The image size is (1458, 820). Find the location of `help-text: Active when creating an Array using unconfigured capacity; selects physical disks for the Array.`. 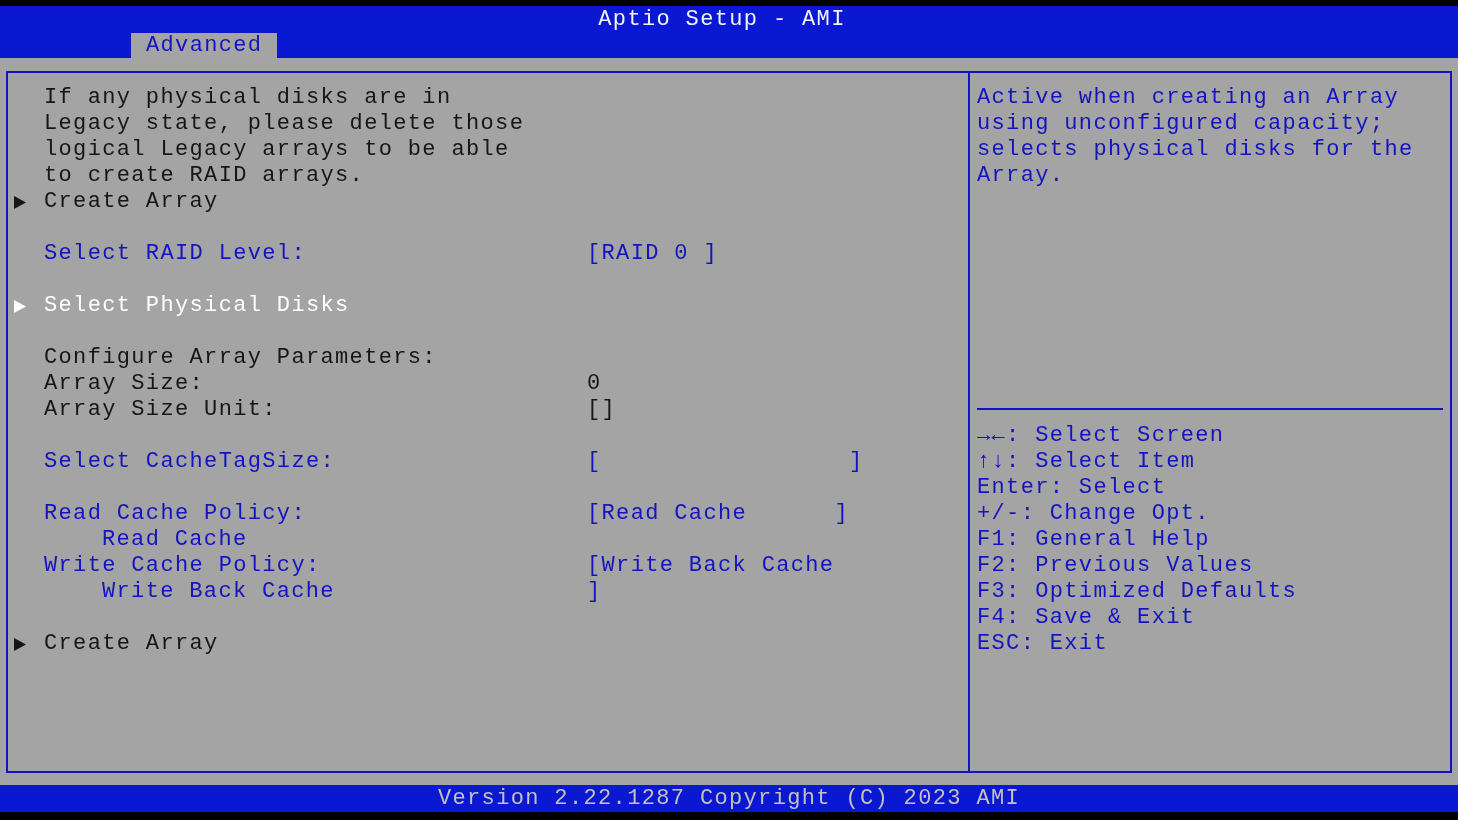

help-text: Active when creating an Array using unconfigured capacity; selects physical disks for the Array. is located at coordinates (1196, 137).